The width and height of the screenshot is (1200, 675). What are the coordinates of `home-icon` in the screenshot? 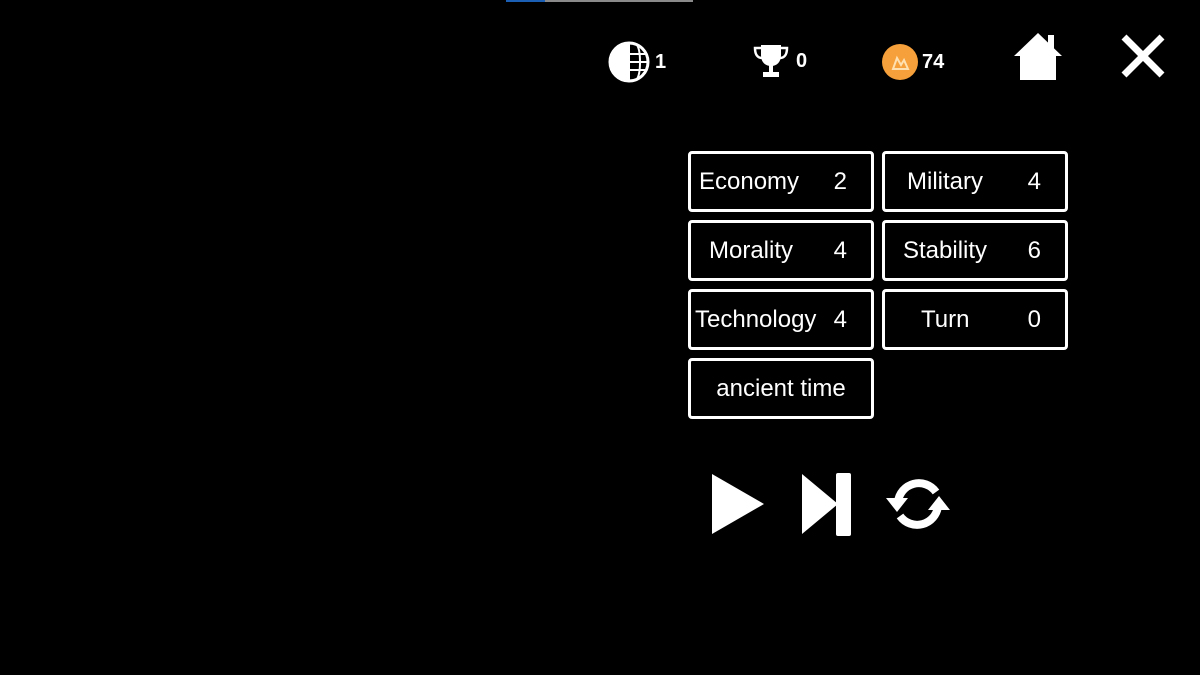 It's located at (1038, 56).